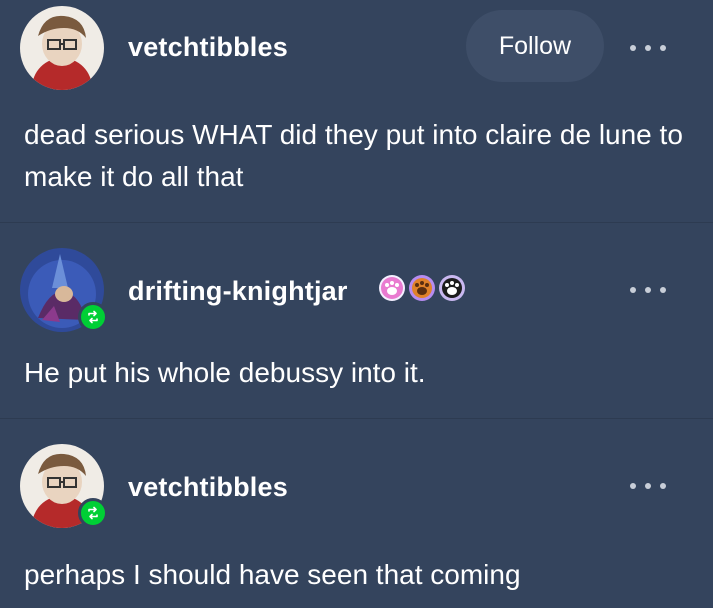 Image resolution: width=713 pixels, height=608 pixels. I want to click on follow-button: Follow, so click(535, 46).